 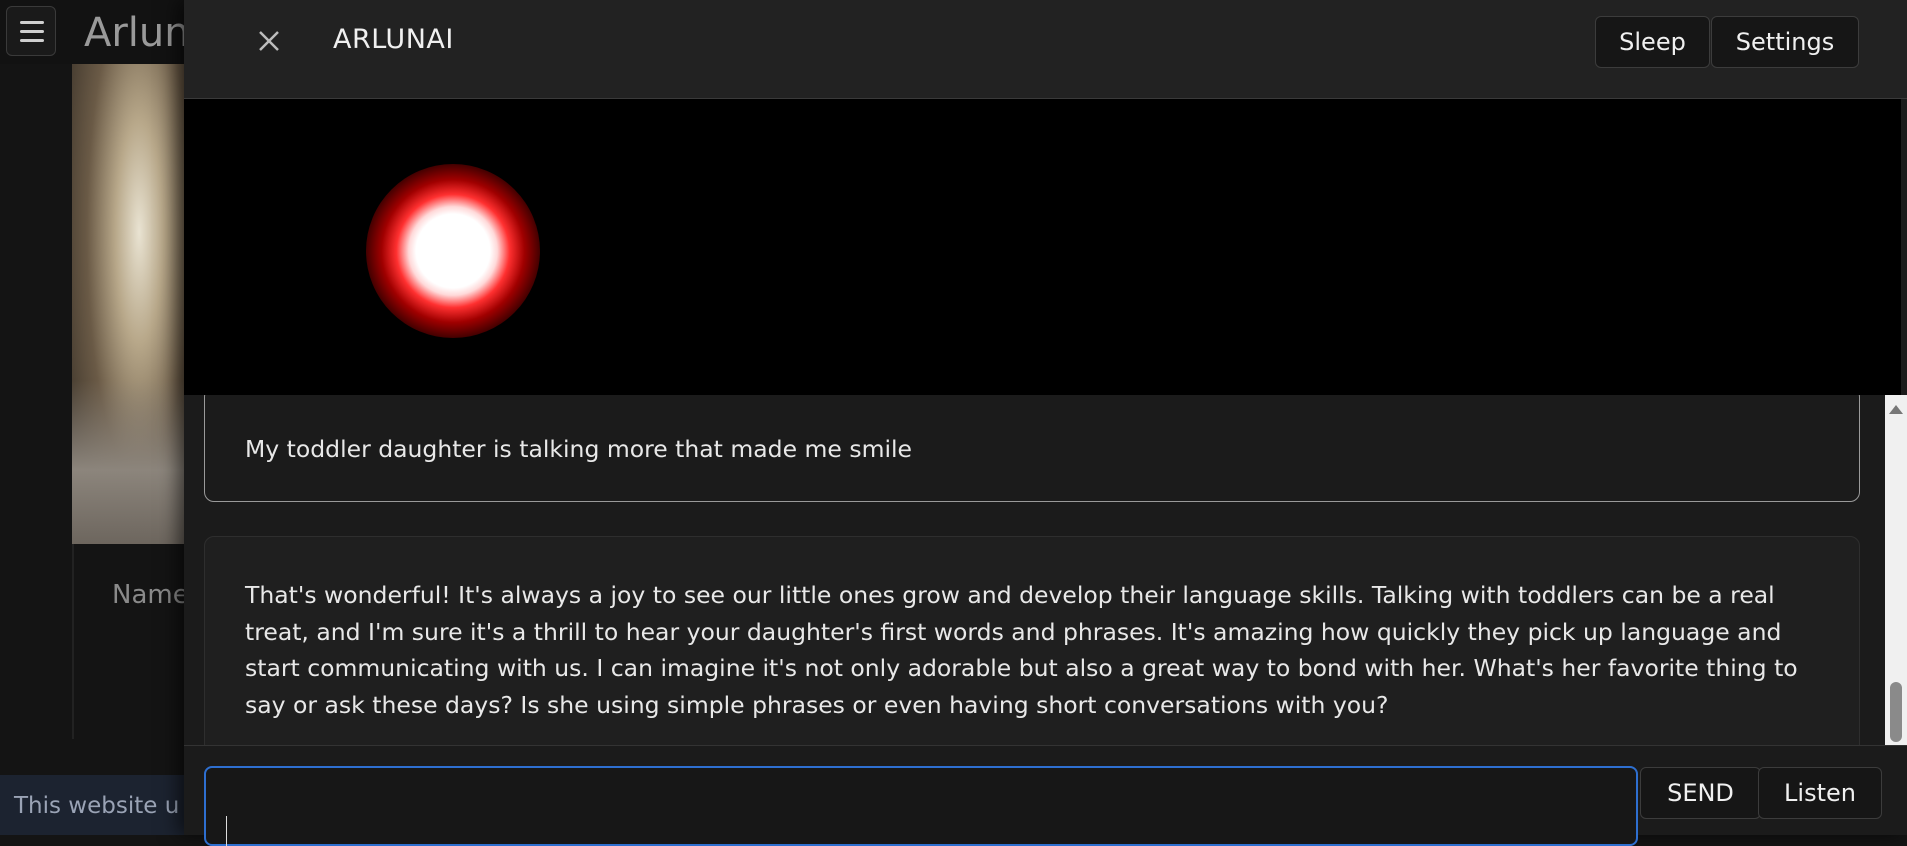 What do you see at coordinates (150, 595) in the screenshot?
I see `background-name-label: Name` at bounding box center [150, 595].